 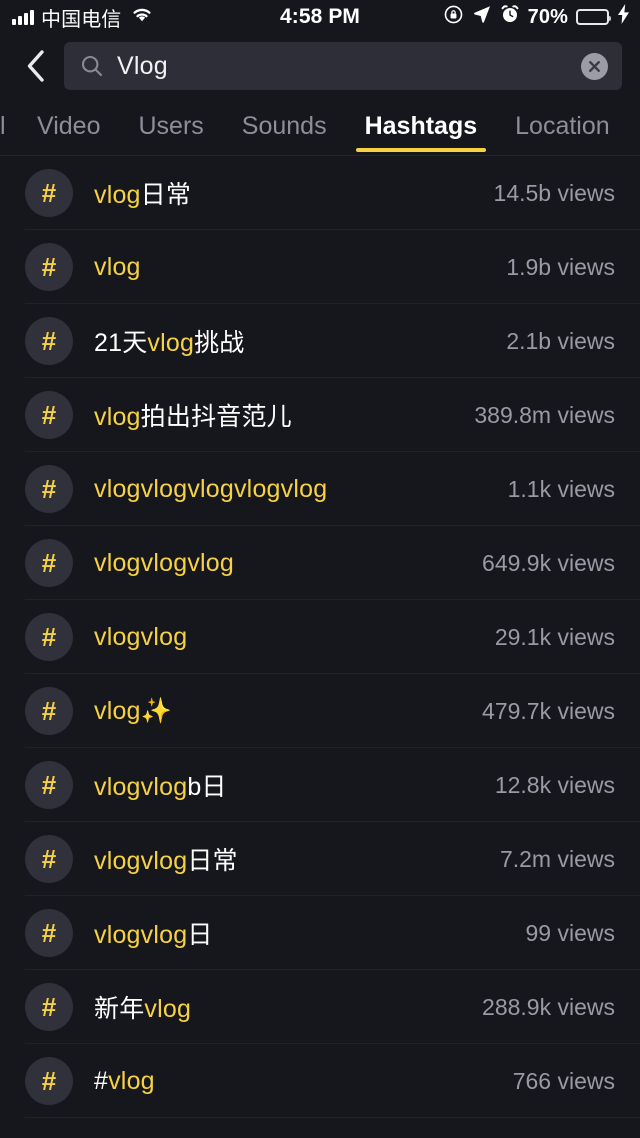 I want to click on hashtag-view-count: 14.5b views, so click(x=554, y=192).